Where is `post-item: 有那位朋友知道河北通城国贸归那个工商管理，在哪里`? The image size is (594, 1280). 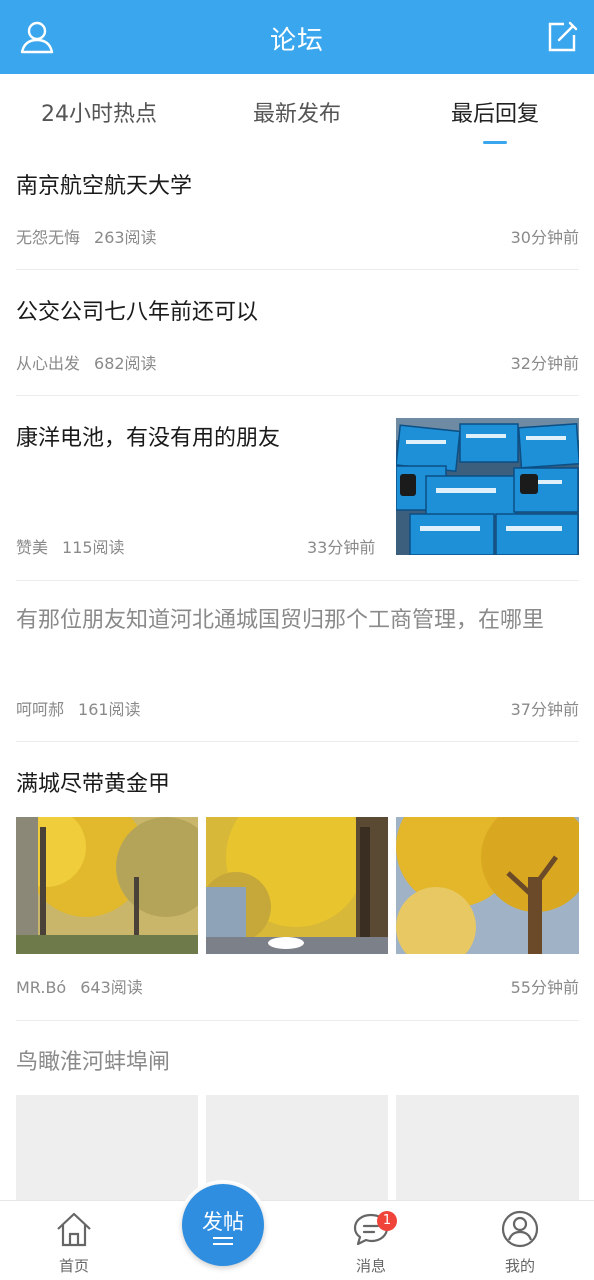
post-item: 有那位朋友知道河北通城国贸归那个工商管理，在哪里 is located at coordinates (297, 621).